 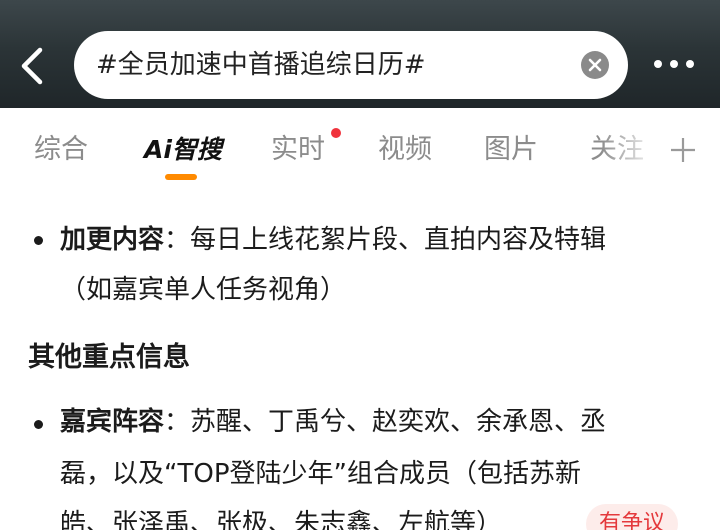 What do you see at coordinates (112, 422) in the screenshot?
I see `item-term: 嘉宾阵容` at bounding box center [112, 422].